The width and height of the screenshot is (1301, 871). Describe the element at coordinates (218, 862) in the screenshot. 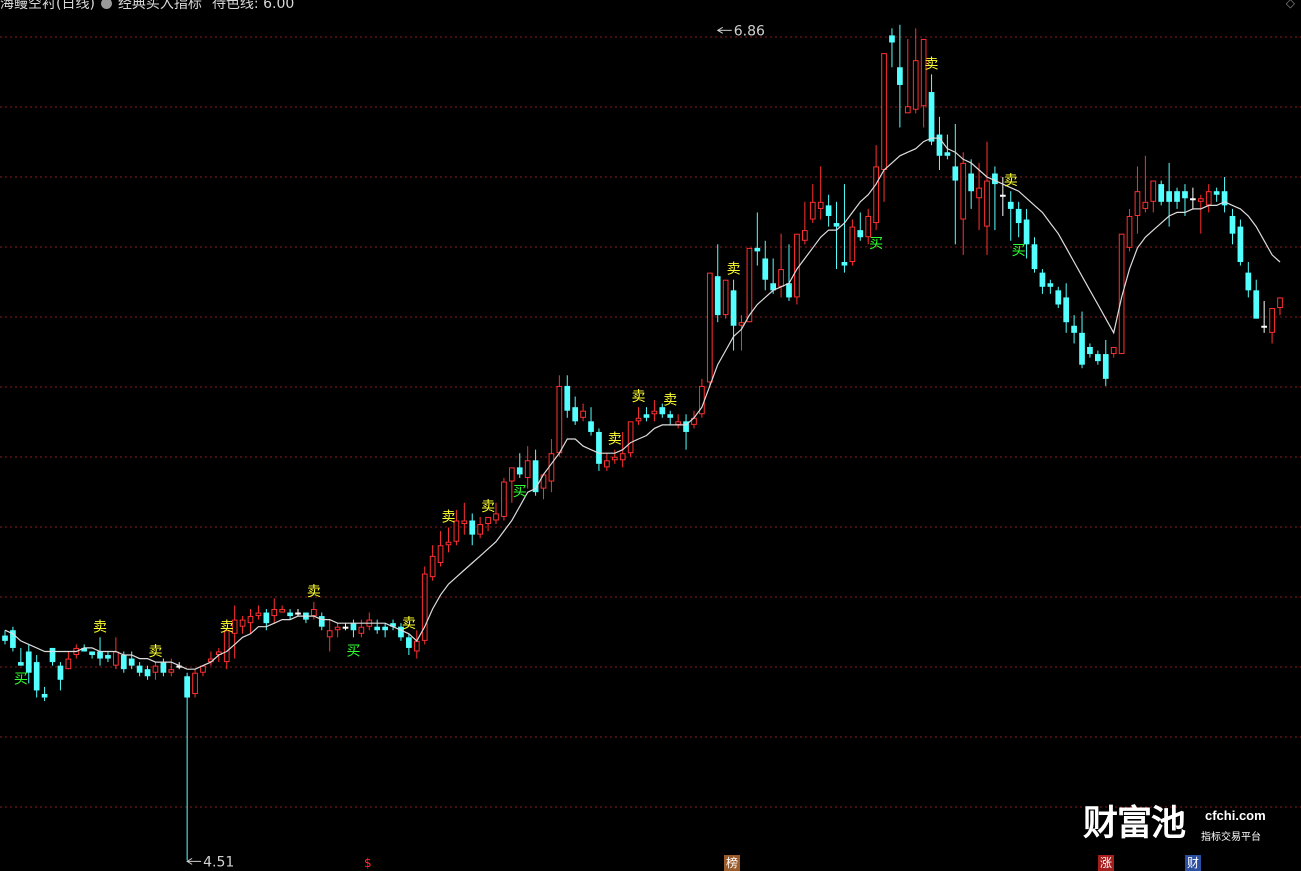

I see `low-price-label: 4.51` at that location.